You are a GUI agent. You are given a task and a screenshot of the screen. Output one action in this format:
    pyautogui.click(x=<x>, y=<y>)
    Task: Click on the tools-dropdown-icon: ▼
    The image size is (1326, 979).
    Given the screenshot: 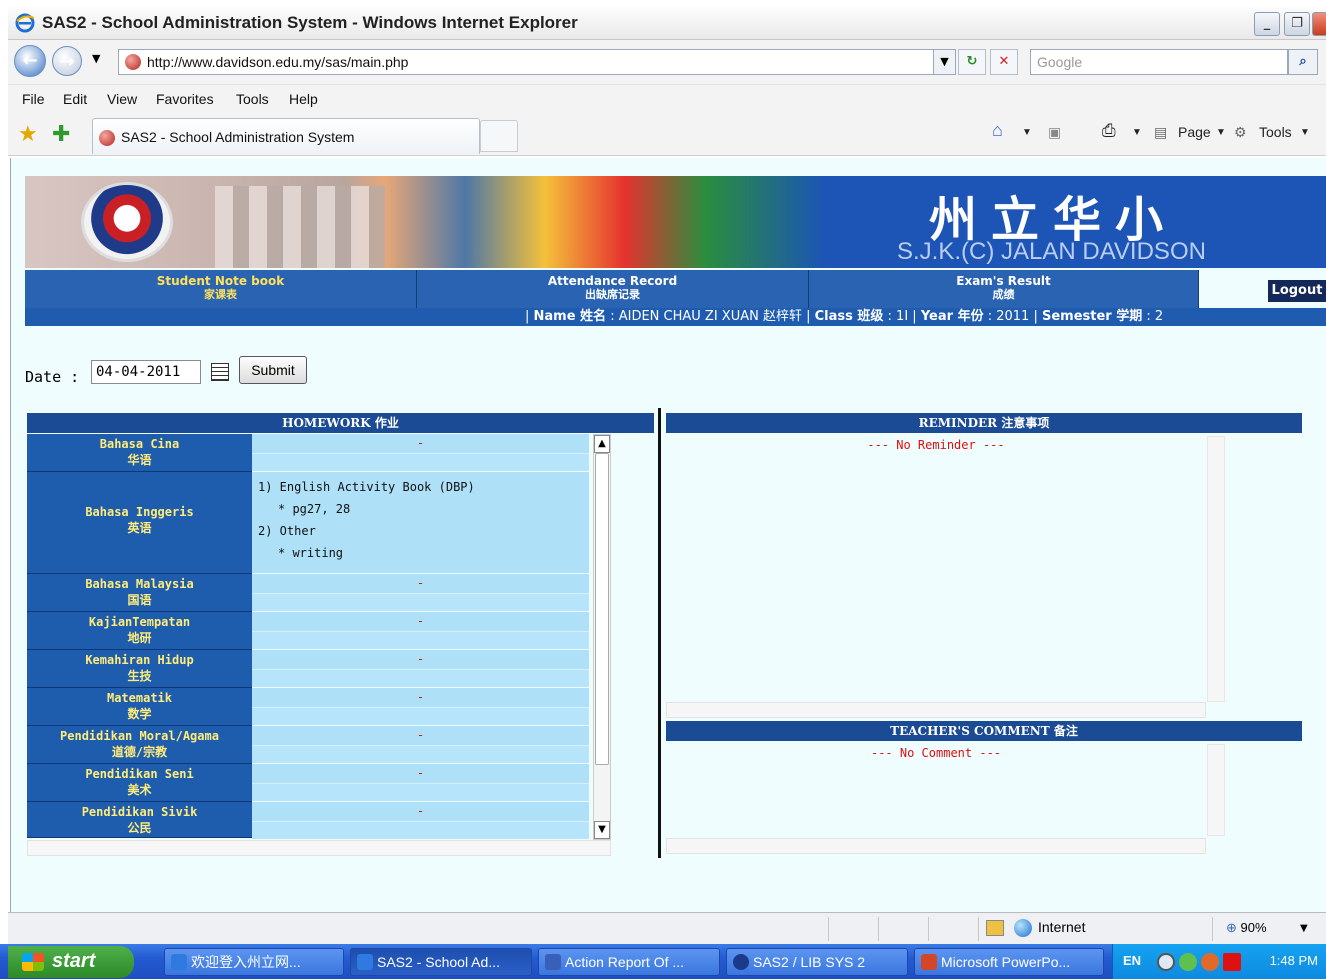 What is the action you would take?
    pyautogui.click(x=1305, y=132)
    